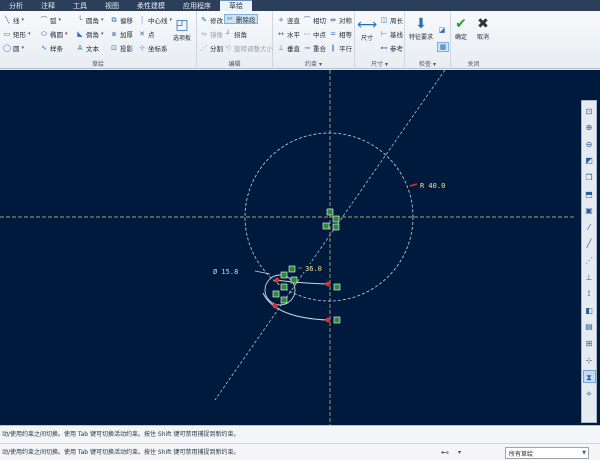 Image resolution: width=600 pixels, height=460 pixels. Describe the element at coordinates (313, 269) in the screenshot. I see `linear-dimension: 36.0` at that location.